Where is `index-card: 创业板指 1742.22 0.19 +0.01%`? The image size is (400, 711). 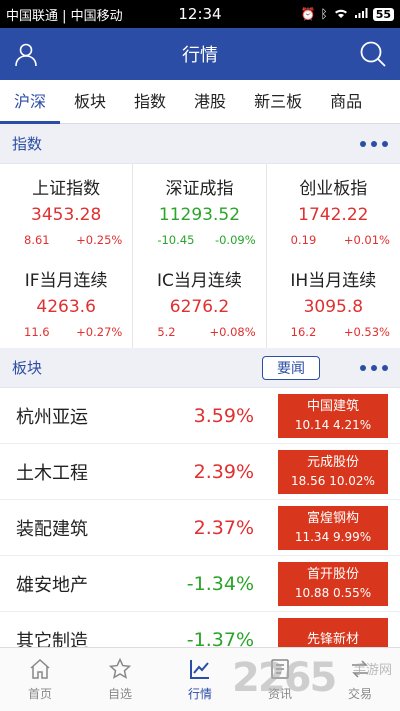
index-card: 创业板指 1742.22 0.19 +0.01% is located at coordinates (333, 210).